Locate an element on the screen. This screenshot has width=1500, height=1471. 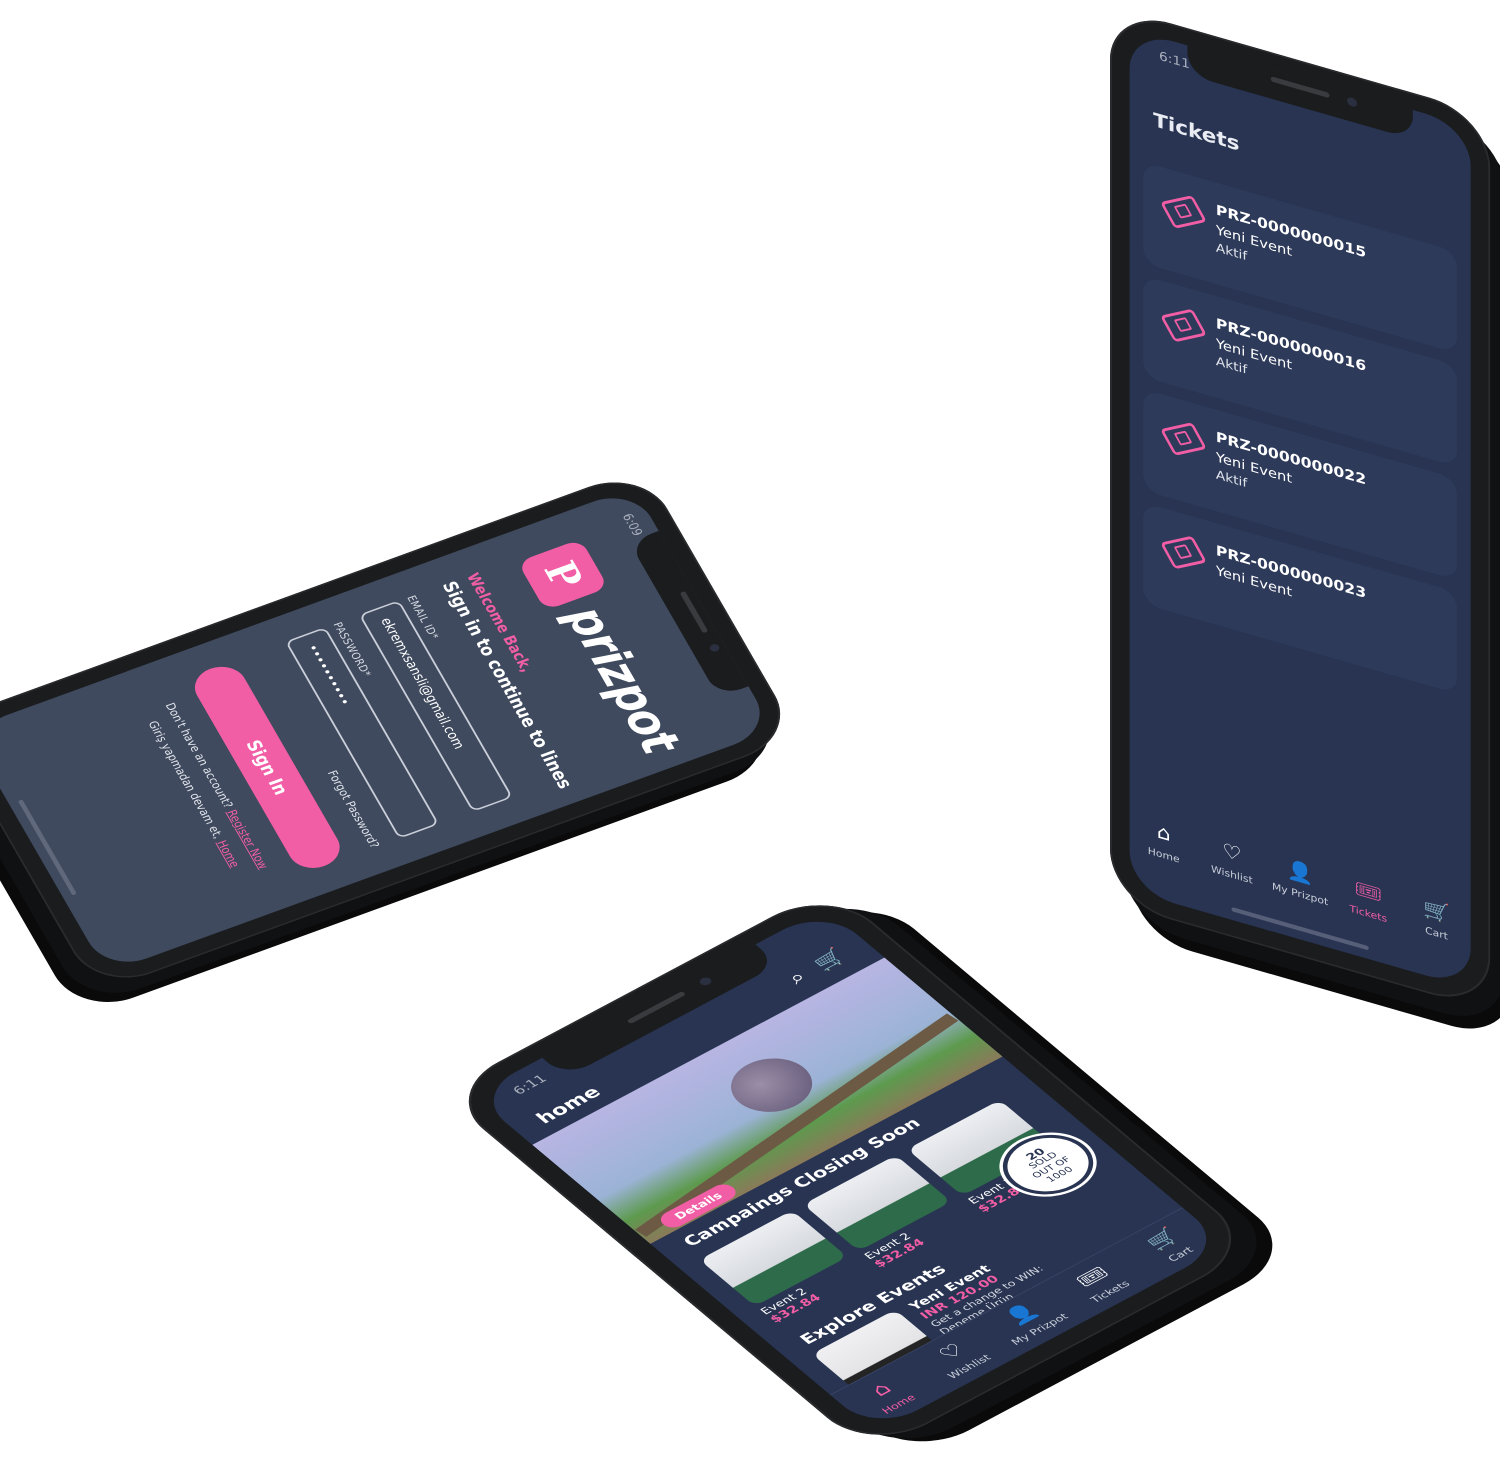
tab-home: ⌂ Home is located at coordinates (1163, 842).